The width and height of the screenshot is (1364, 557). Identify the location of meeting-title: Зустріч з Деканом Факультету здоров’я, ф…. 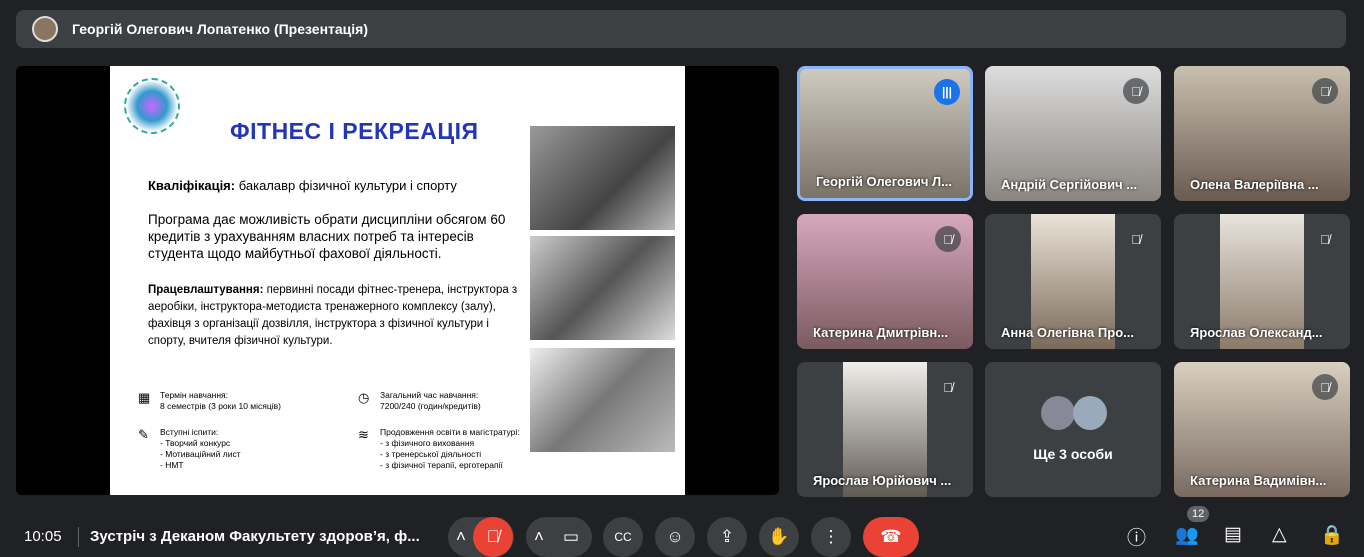
(255, 536).